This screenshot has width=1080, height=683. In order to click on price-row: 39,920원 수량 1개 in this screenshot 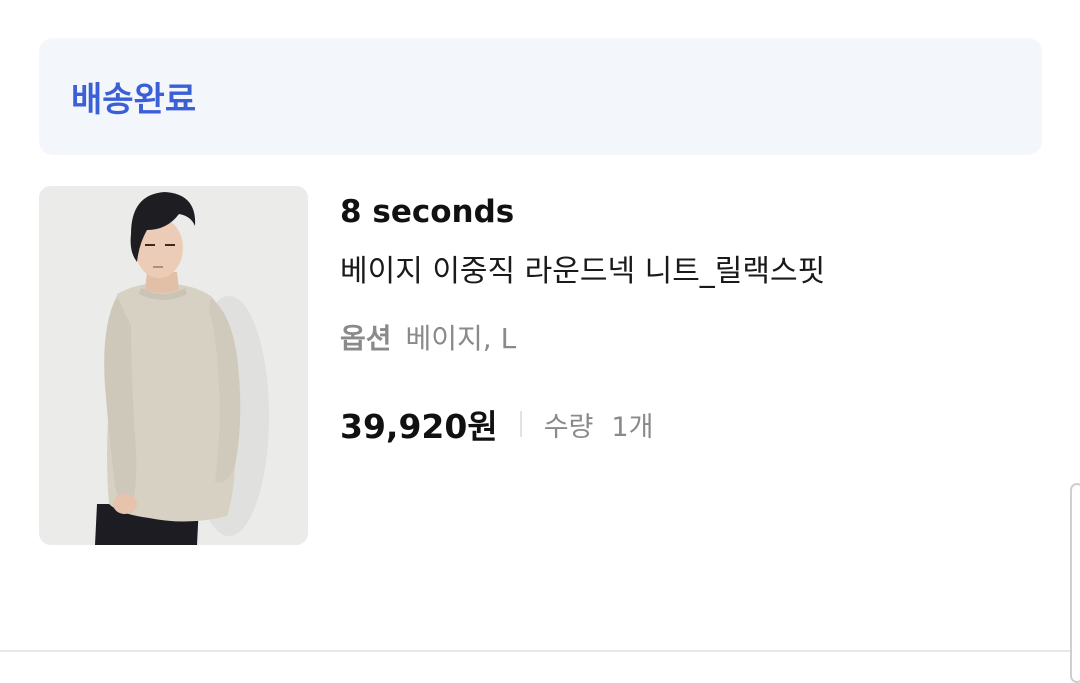, I will do `click(496, 424)`.